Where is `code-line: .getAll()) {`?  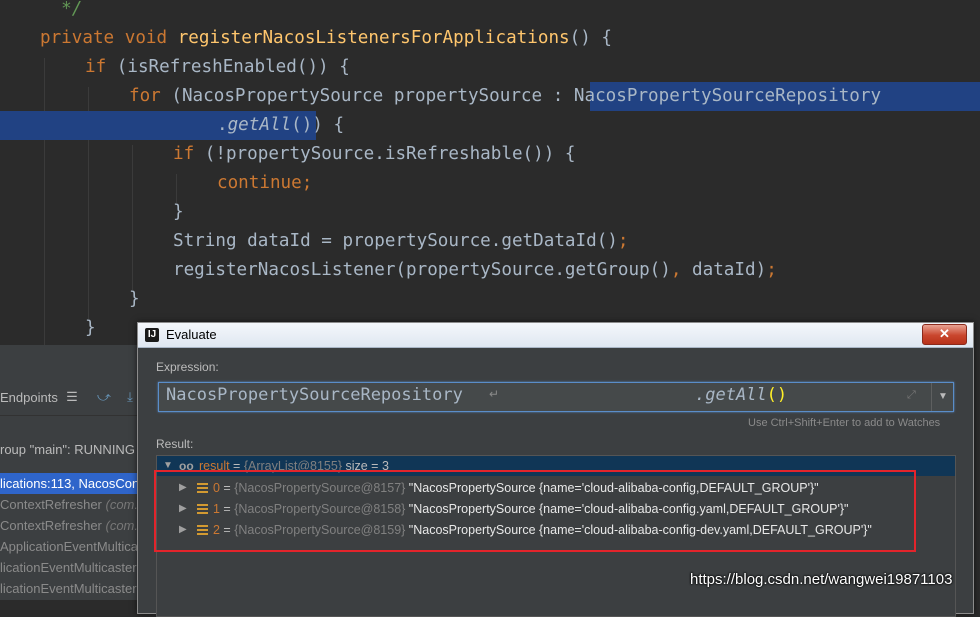 code-line: .getAll()) { is located at coordinates (490, 125).